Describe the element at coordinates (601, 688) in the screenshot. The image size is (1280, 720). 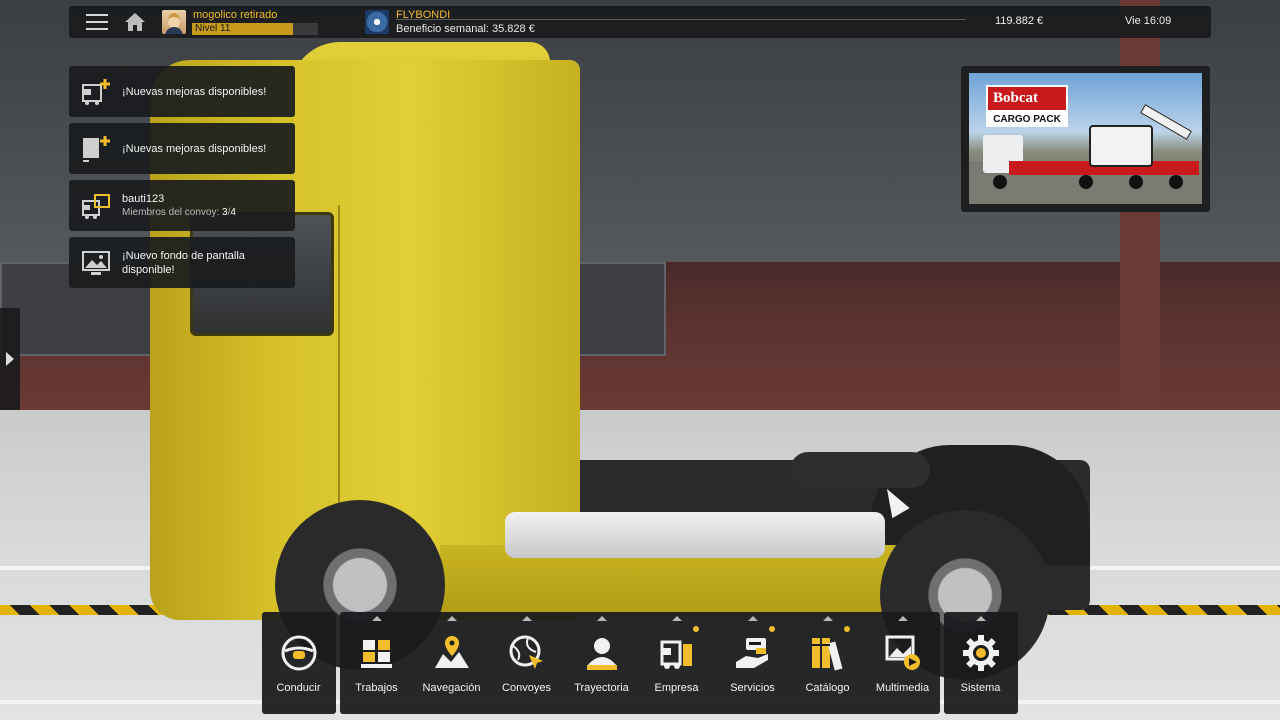
I see `career-label: Trayectoria` at that location.